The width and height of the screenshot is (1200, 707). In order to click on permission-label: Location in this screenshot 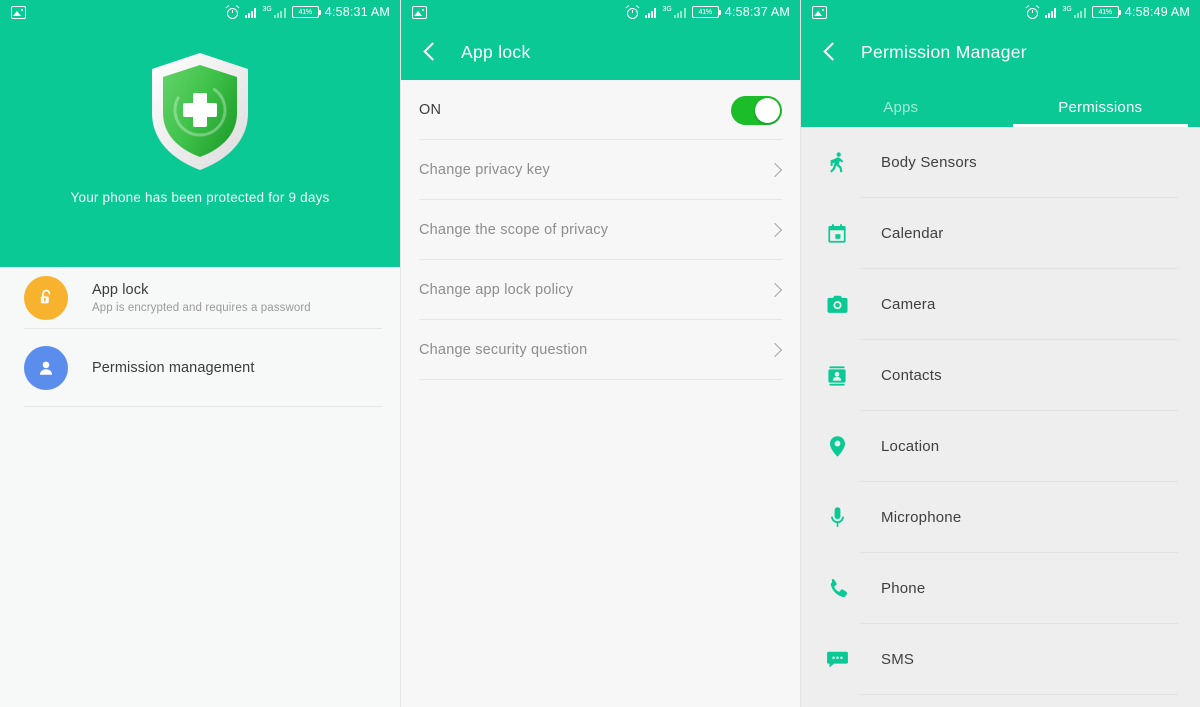, I will do `click(910, 446)`.